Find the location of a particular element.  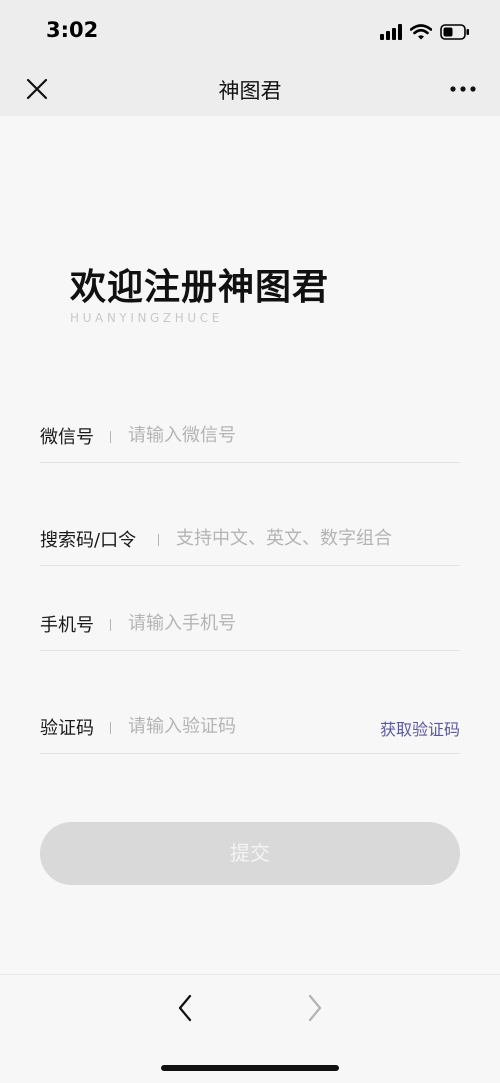

chevron-left-icon is located at coordinates (185, 1008).